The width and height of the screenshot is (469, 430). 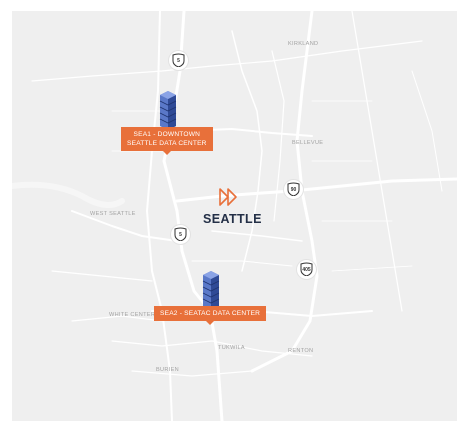 I want to click on sea1-label-line1: SEA1 - DOWNTOWN, so click(x=167, y=134).